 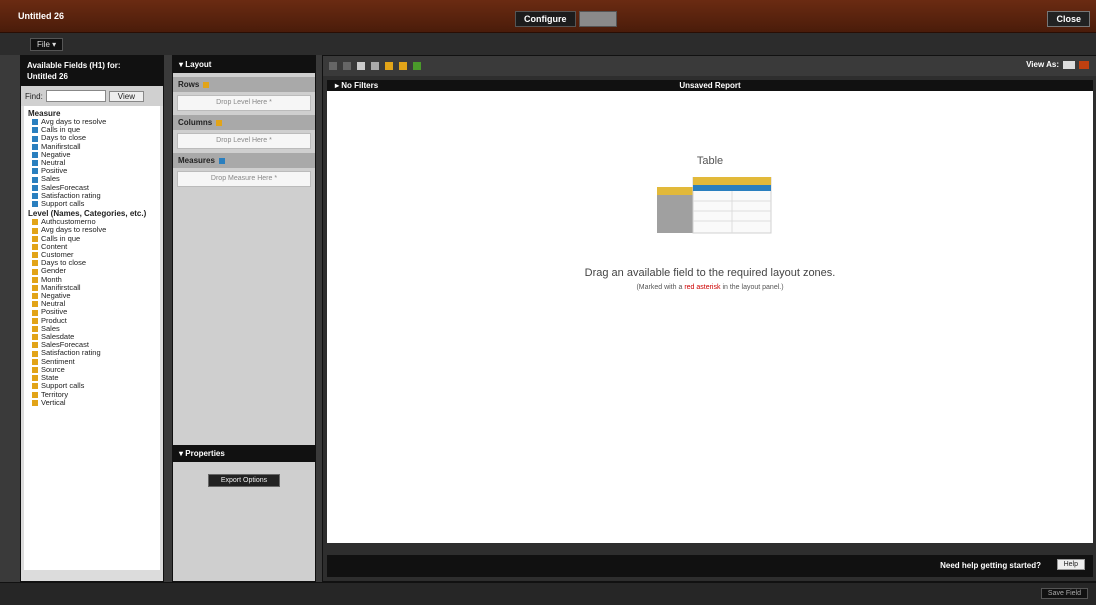 What do you see at coordinates (47, 44) in the screenshot?
I see `file-menu-button: File ▾` at bounding box center [47, 44].